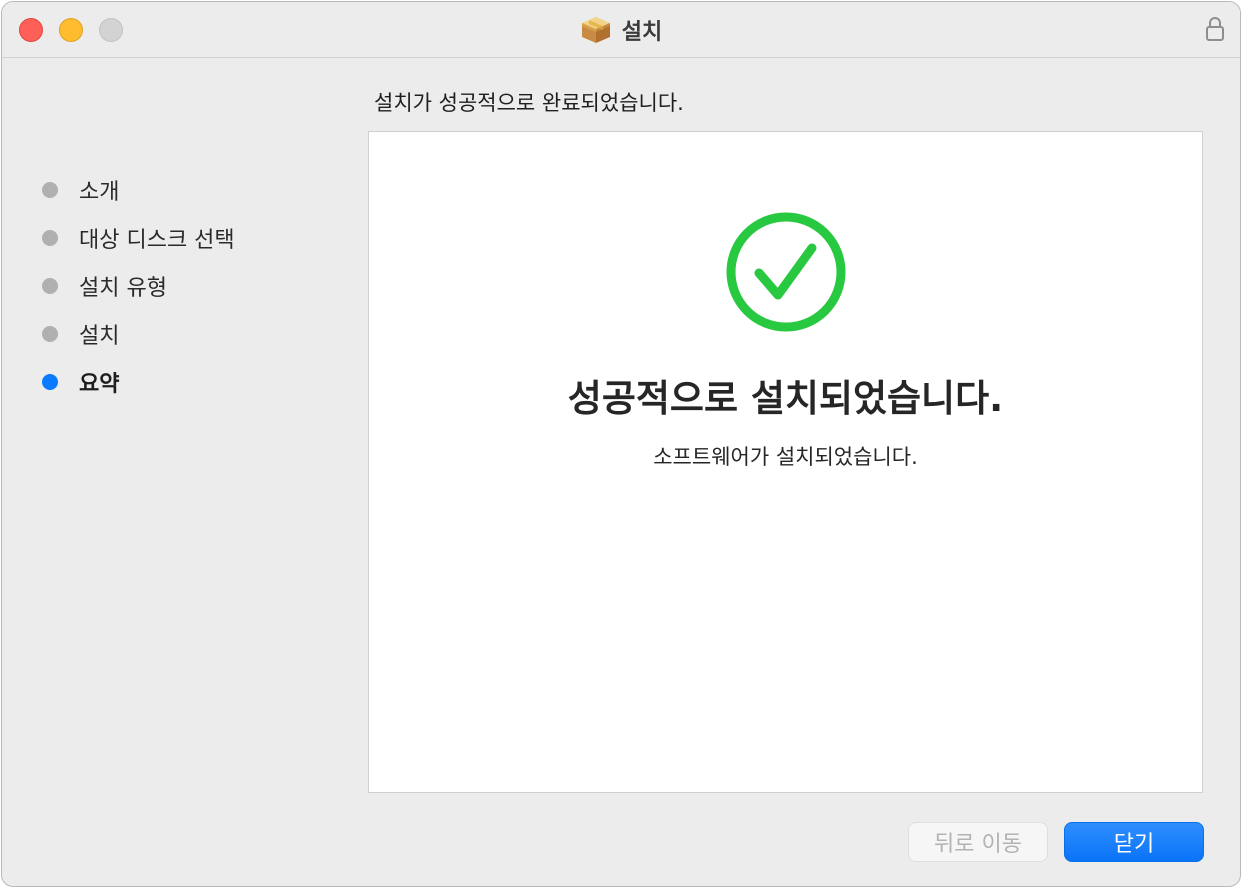 This screenshot has height=890, width=1243. I want to click on title-bar: 설치, so click(621, 30).